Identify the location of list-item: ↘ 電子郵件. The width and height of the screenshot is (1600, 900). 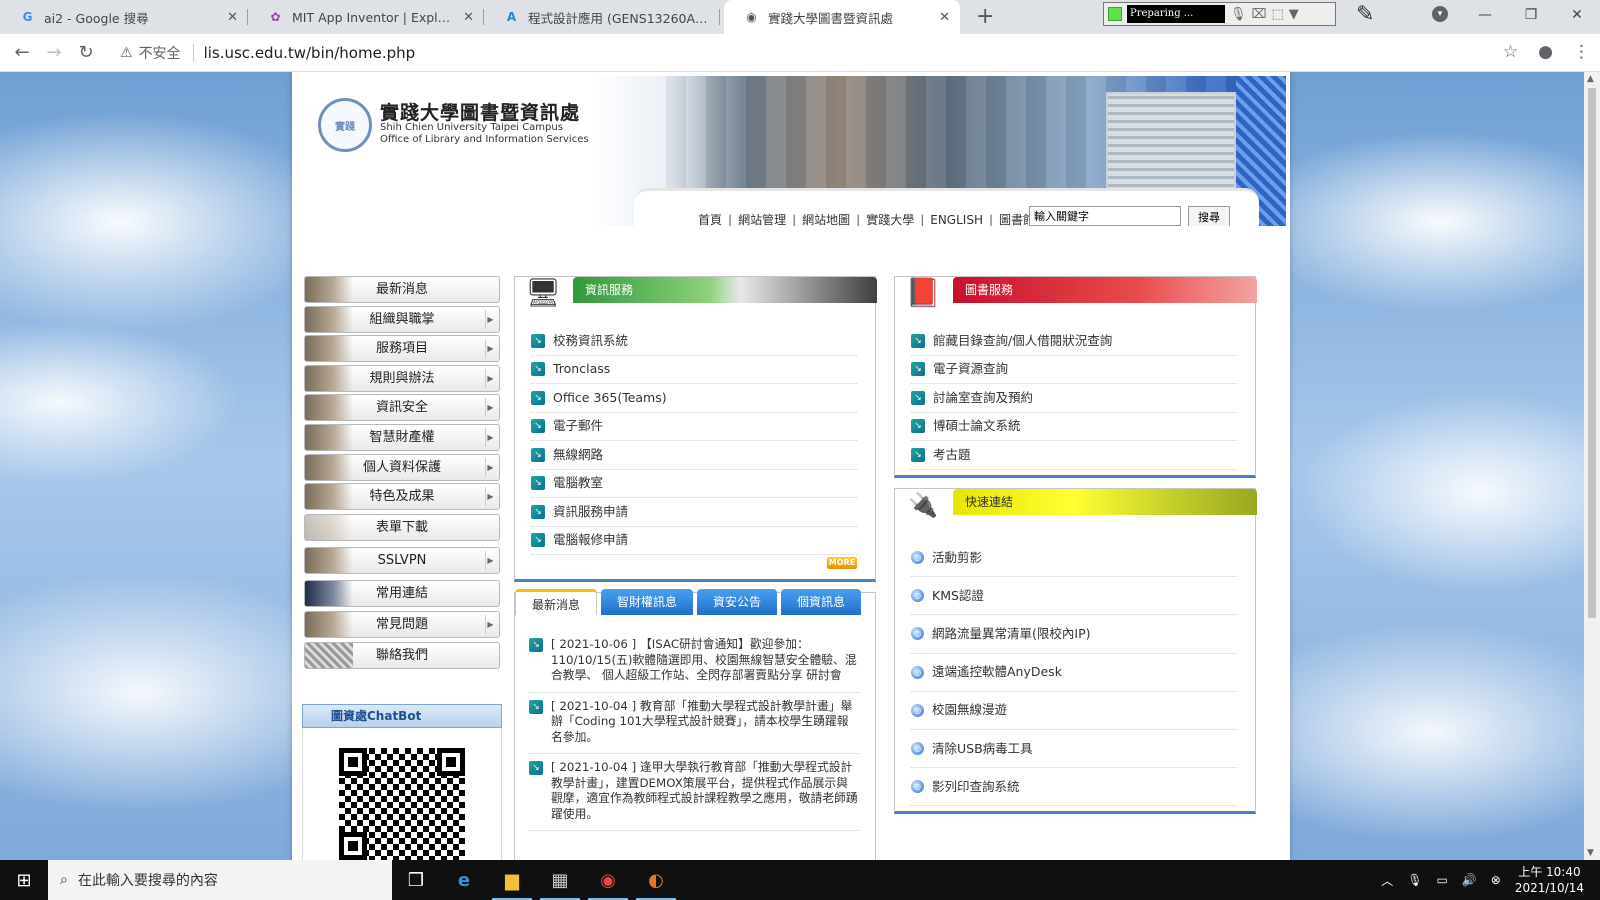
(694, 427).